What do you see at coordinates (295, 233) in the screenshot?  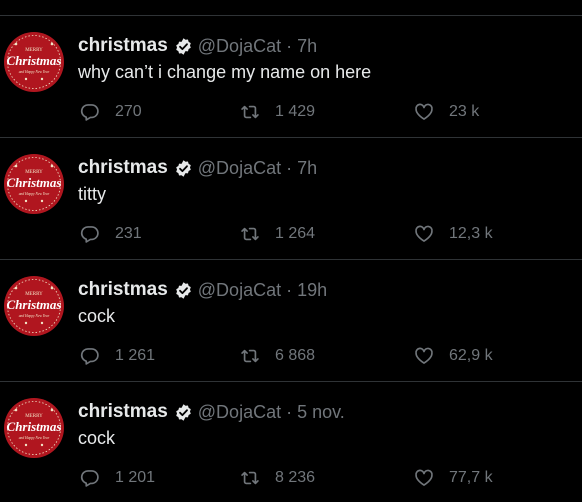 I see `retweet-count: 1 264` at bounding box center [295, 233].